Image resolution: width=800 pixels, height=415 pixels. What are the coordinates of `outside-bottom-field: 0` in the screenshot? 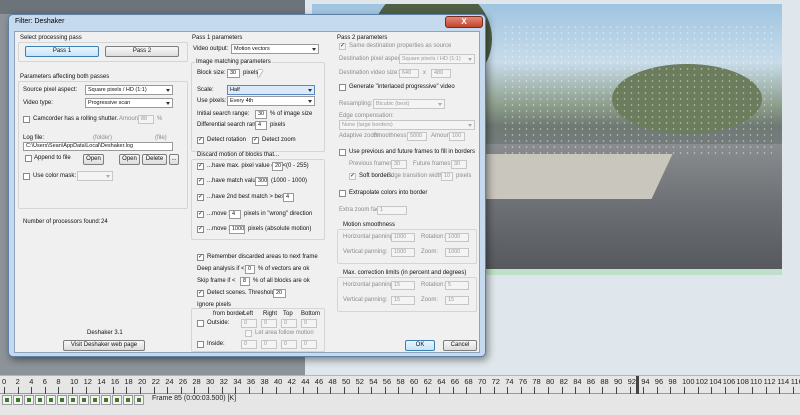 It's located at (309, 323).